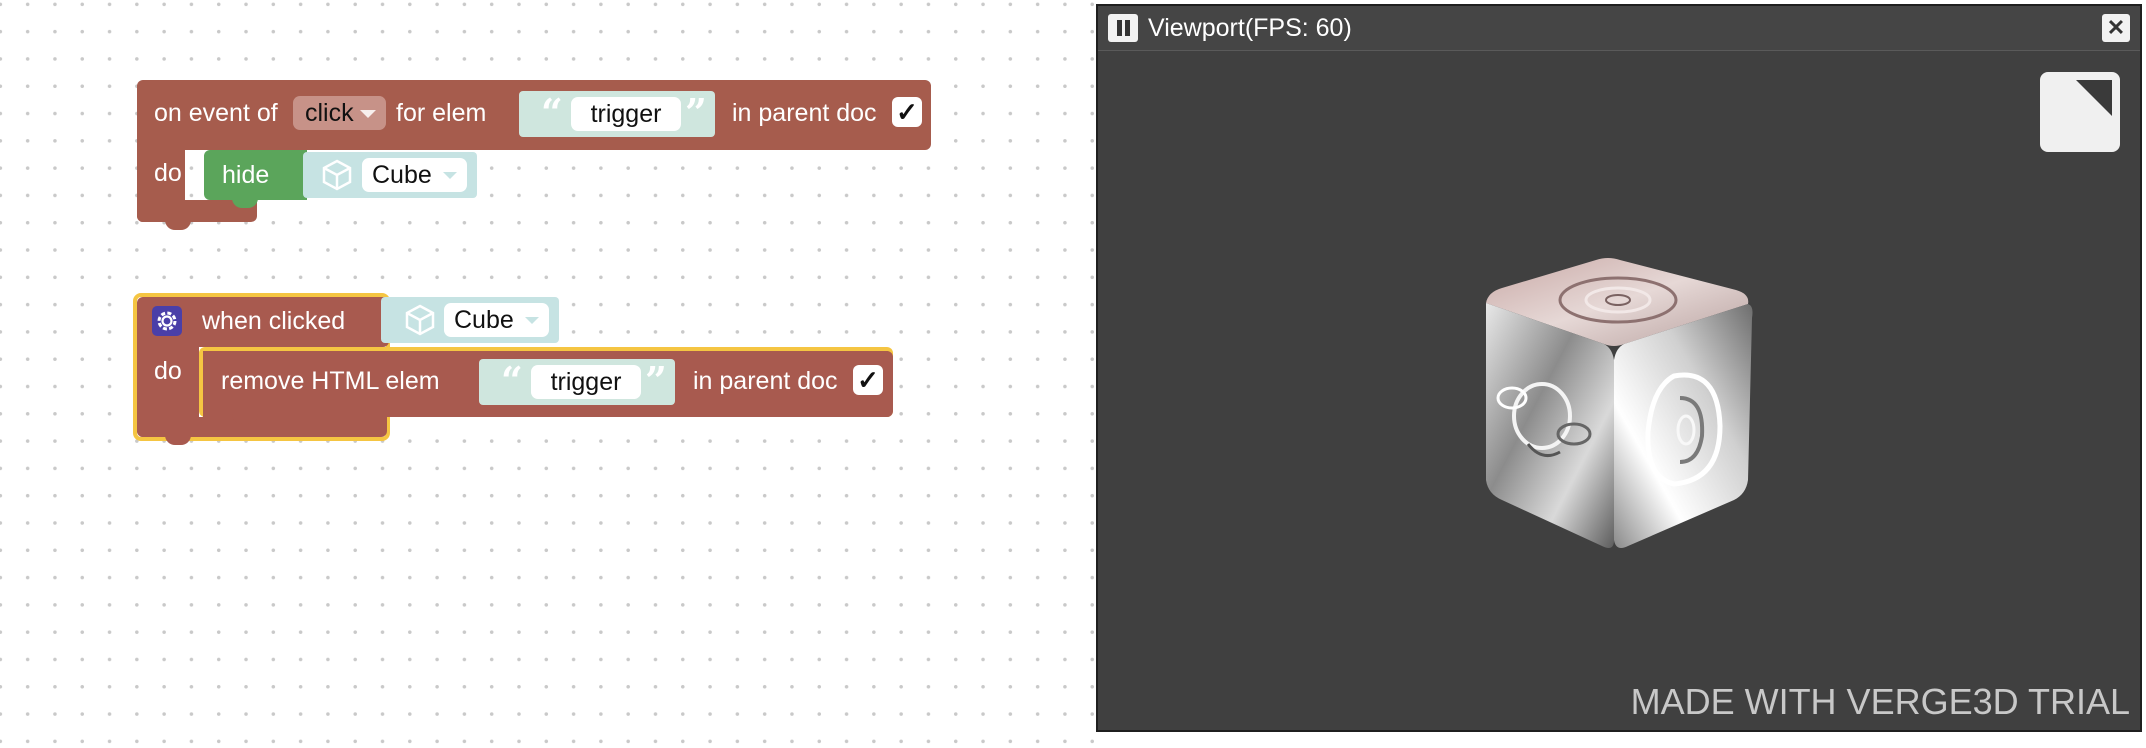  I want to click on label-for-elem: for elem, so click(441, 113).